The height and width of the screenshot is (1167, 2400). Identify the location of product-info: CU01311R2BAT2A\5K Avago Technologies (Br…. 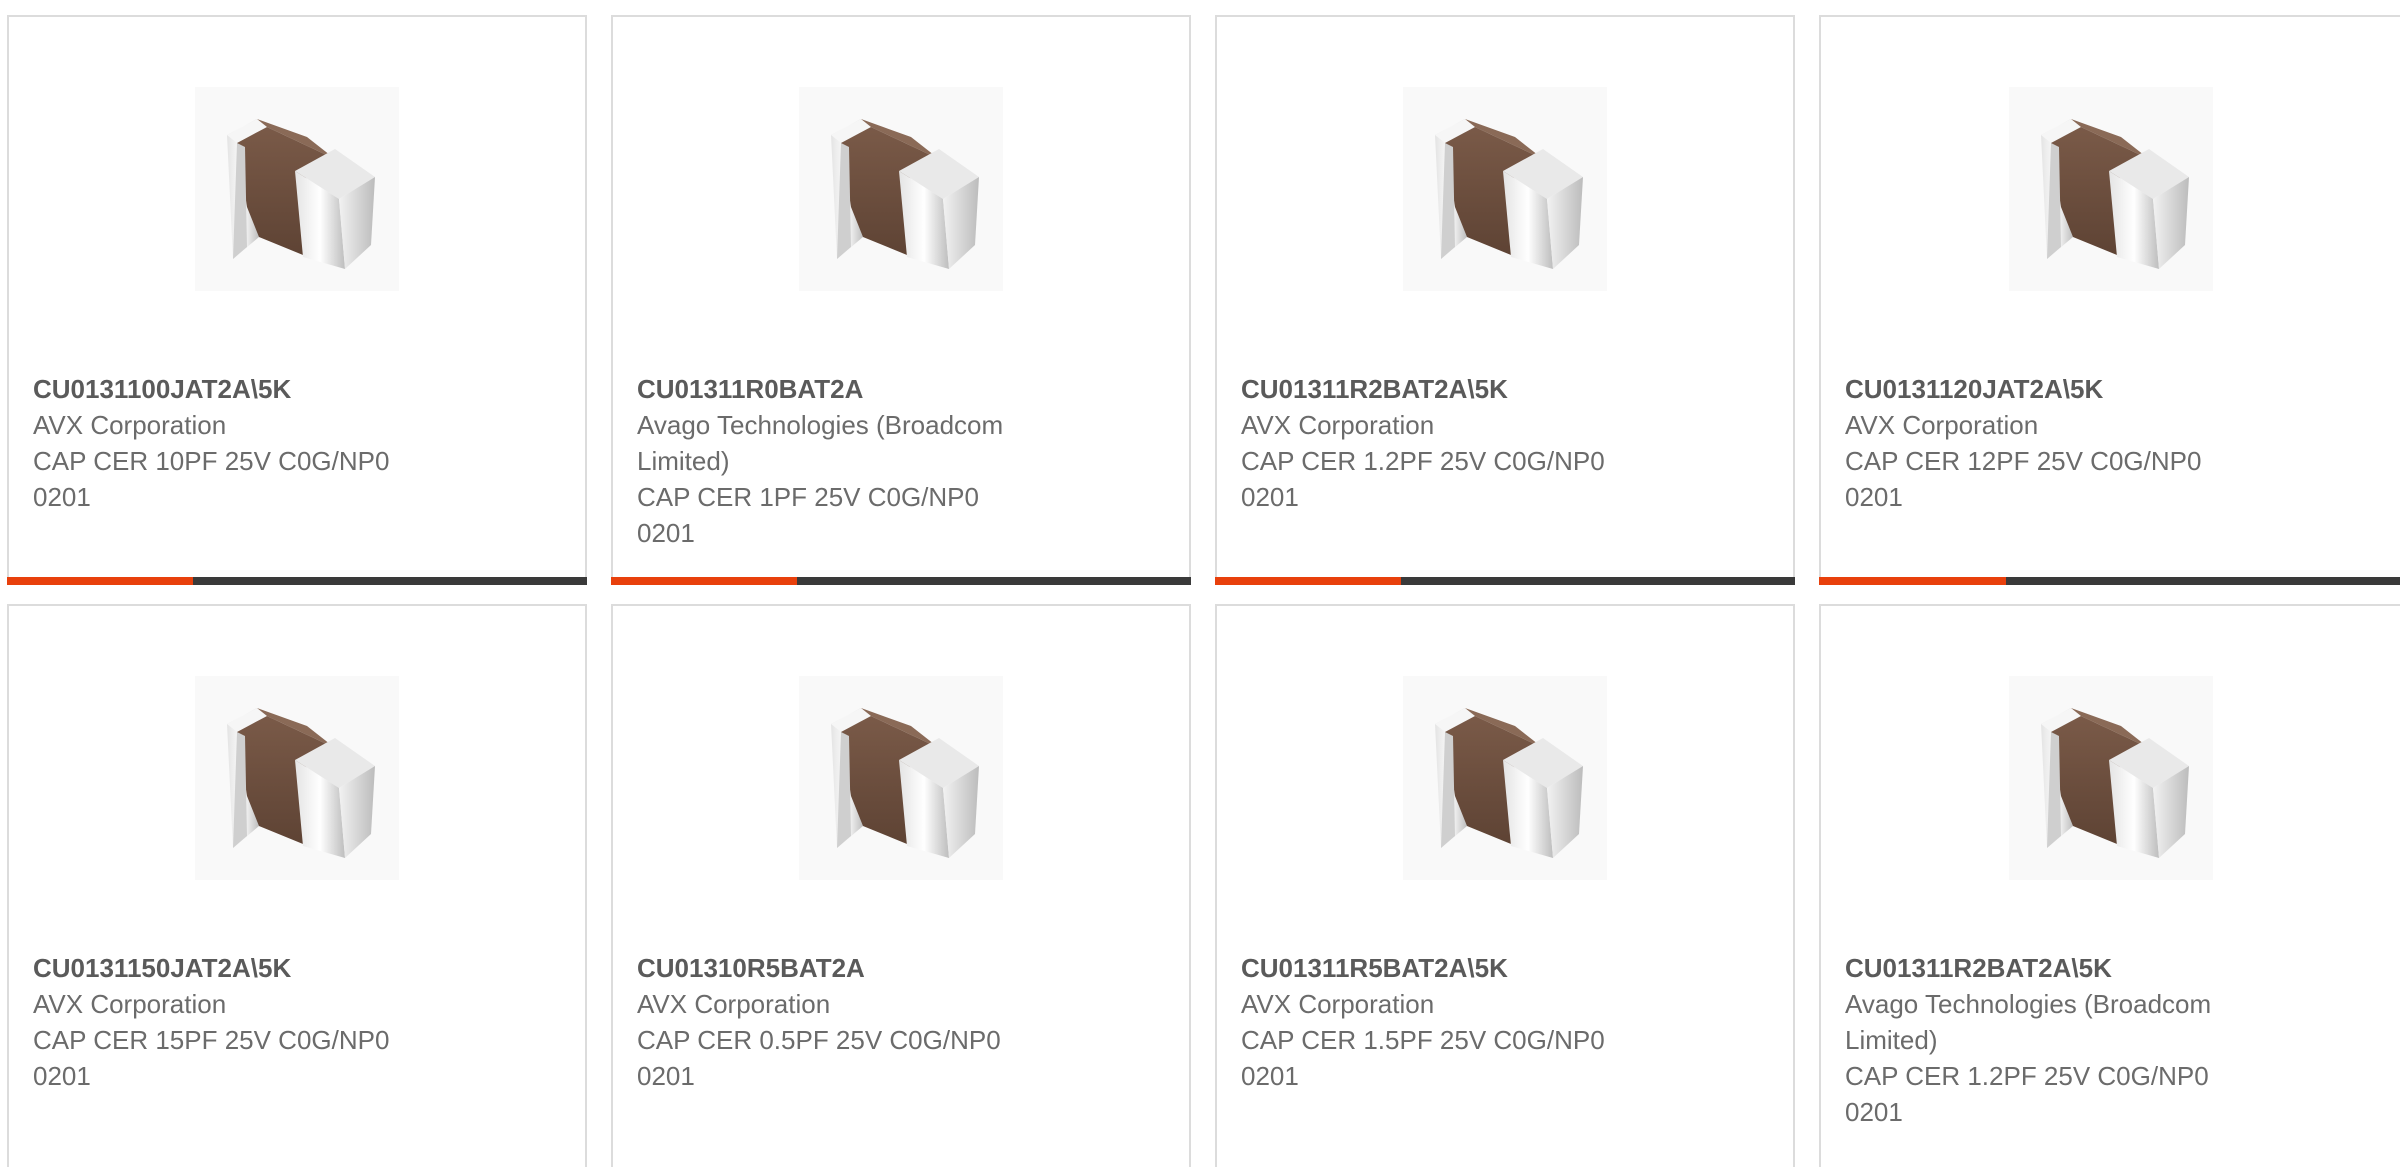
(2110, 1040).